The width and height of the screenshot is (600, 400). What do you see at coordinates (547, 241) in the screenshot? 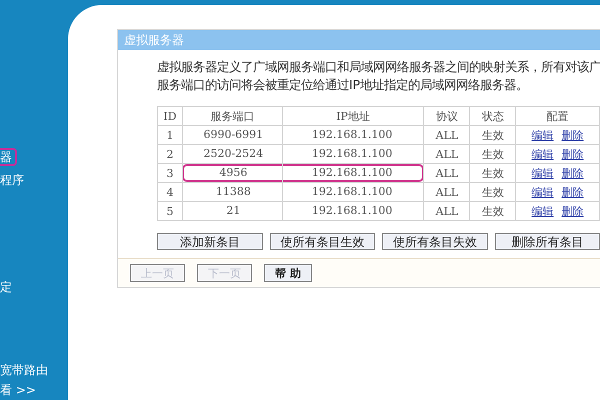
I see `action-button: 删除所有条目` at bounding box center [547, 241].